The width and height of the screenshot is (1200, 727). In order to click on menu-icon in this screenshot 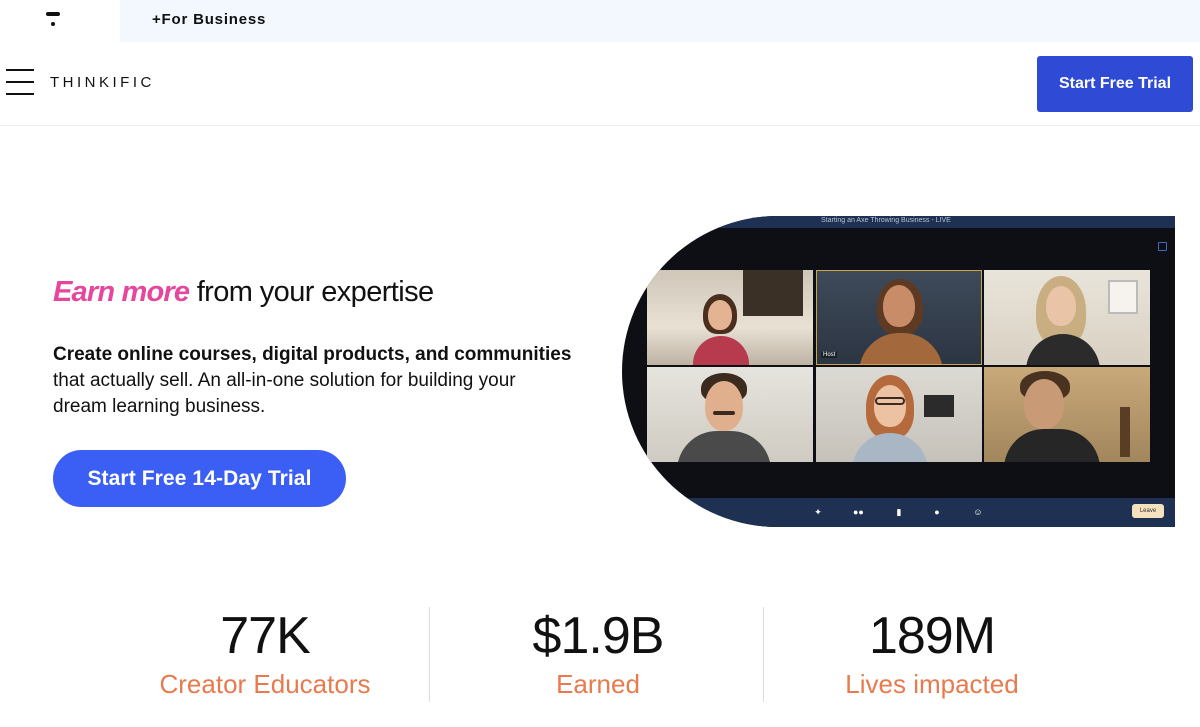, I will do `click(20, 82)`.